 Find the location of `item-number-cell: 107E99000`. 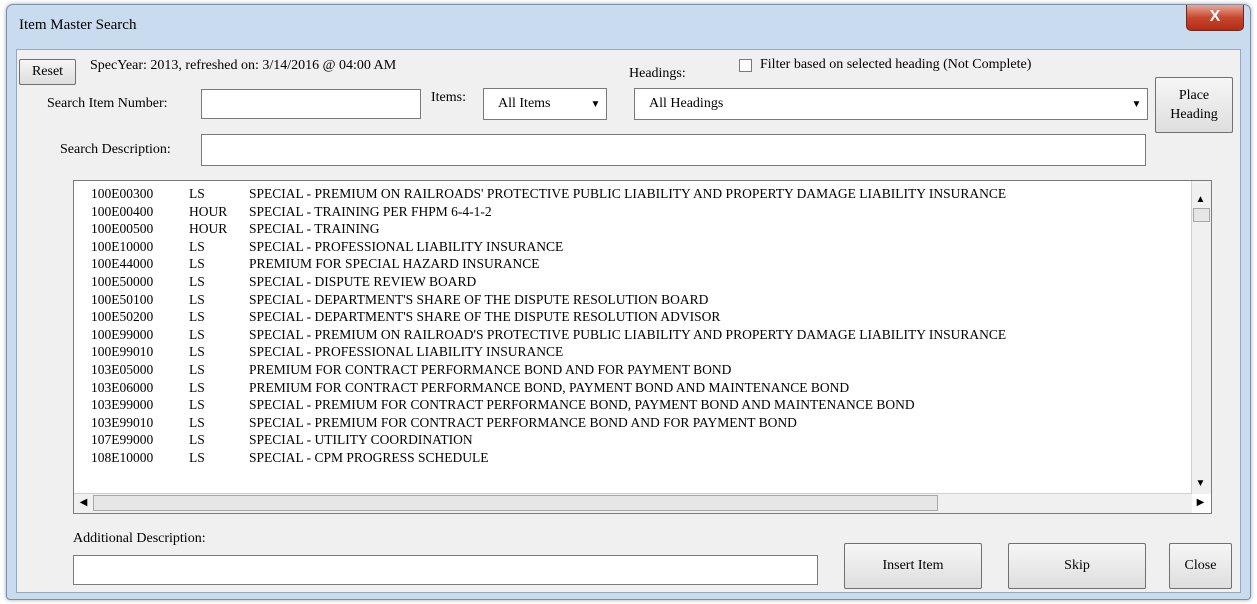

item-number-cell: 107E99000 is located at coordinates (122, 440).